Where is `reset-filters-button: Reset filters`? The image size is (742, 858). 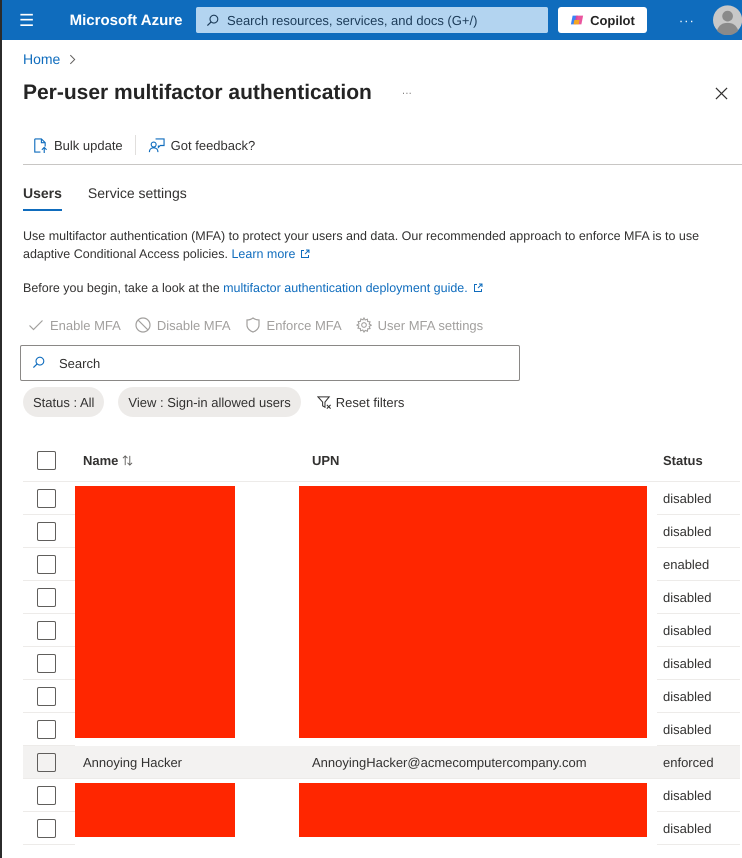 reset-filters-button: Reset filters is located at coordinates (360, 402).